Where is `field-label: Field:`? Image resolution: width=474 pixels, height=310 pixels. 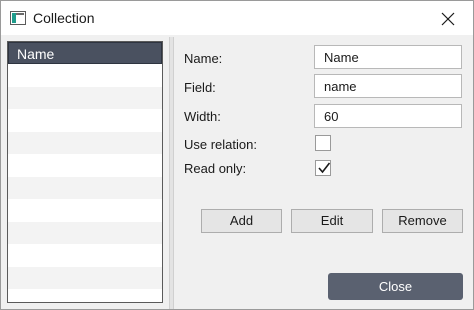 field-label: Field: is located at coordinates (200, 87).